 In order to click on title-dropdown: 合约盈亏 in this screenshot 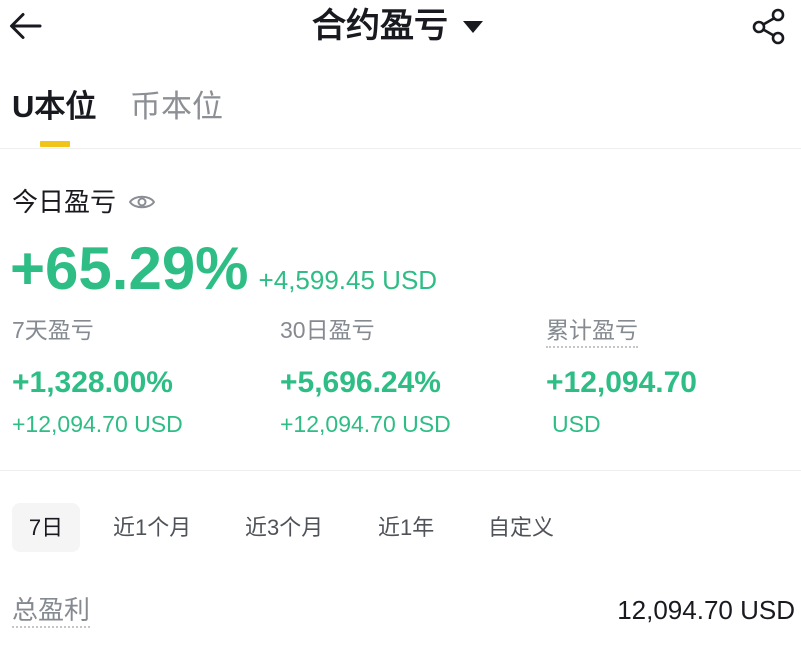, I will do `click(397, 26)`.